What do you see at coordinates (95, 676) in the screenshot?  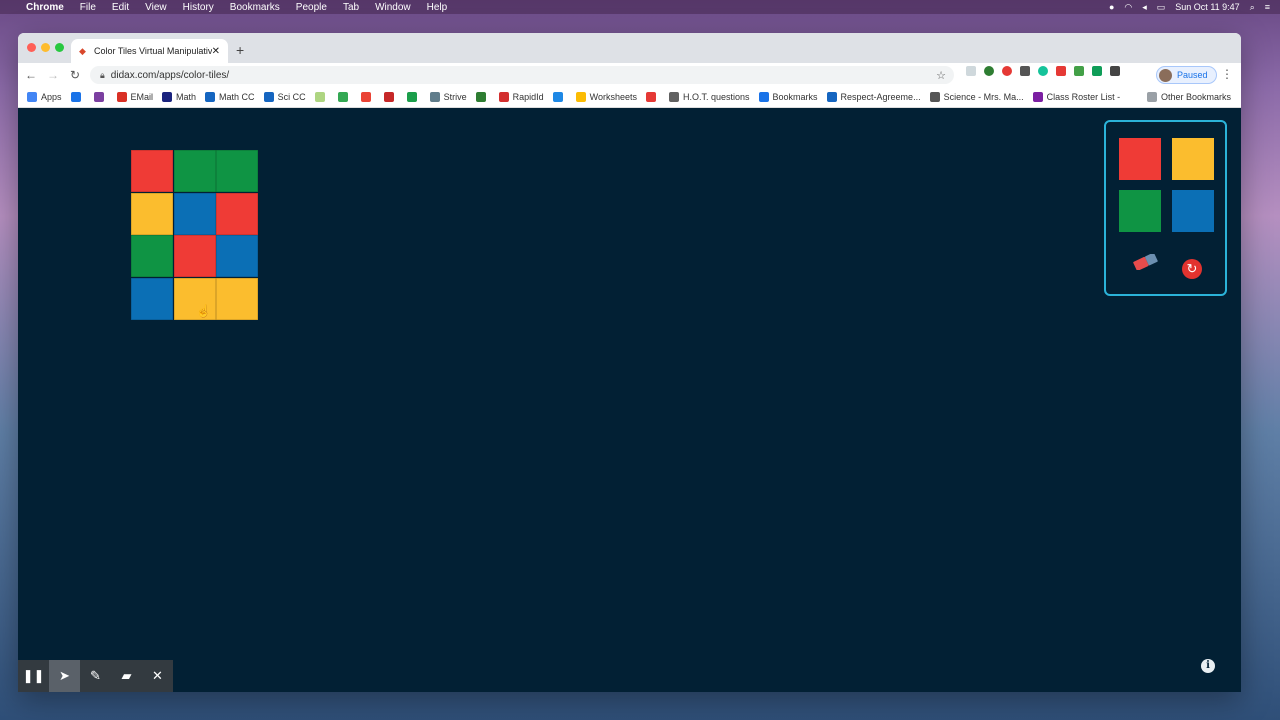 I see `pencil-icon: ✎` at bounding box center [95, 676].